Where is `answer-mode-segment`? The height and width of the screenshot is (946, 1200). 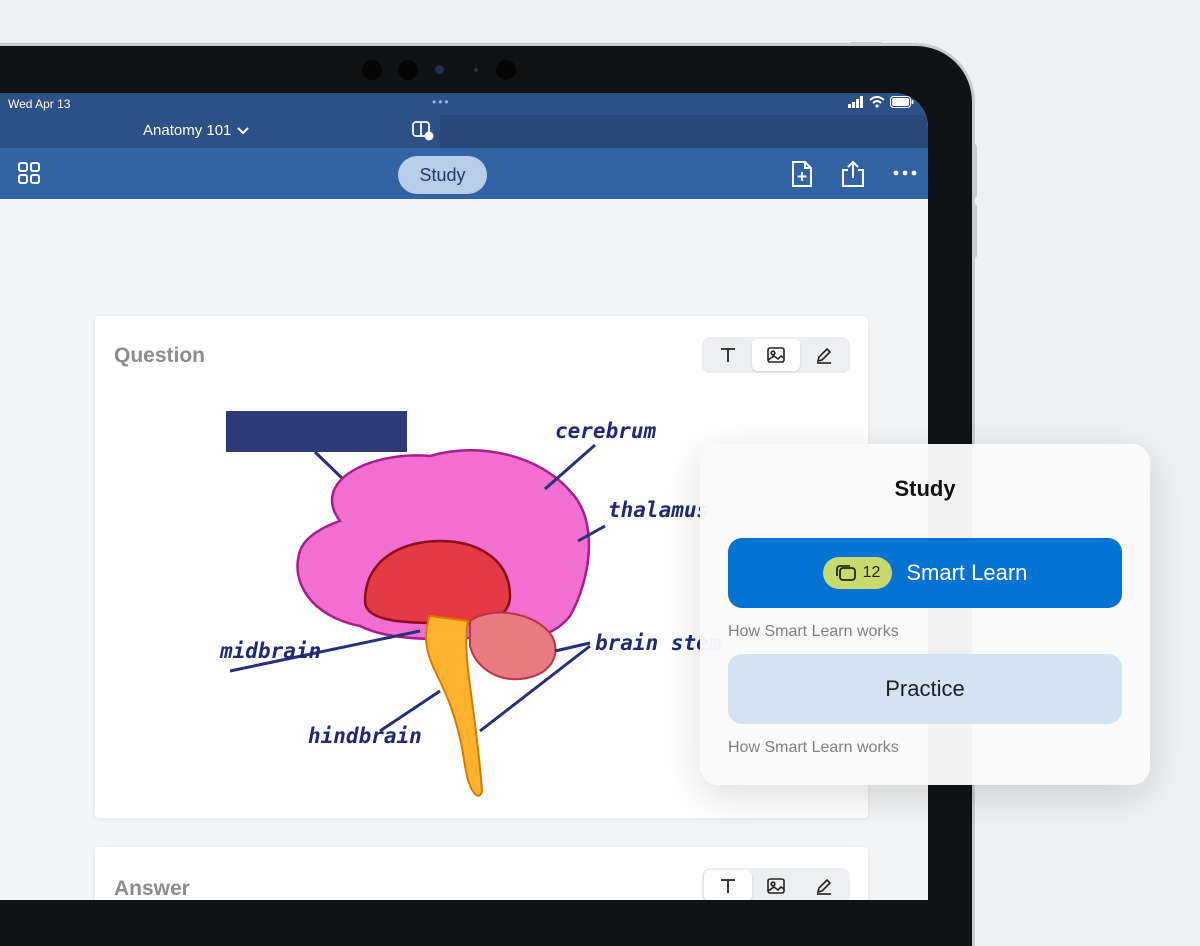
answer-mode-segment is located at coordinates (776, 884).